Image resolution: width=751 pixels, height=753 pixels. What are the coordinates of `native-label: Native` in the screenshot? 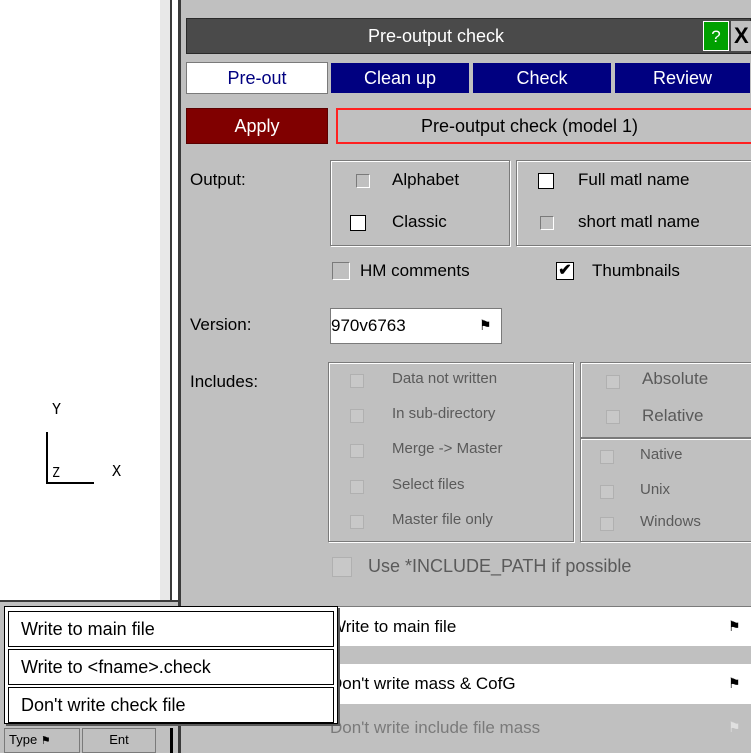 It's located at (661, 454).